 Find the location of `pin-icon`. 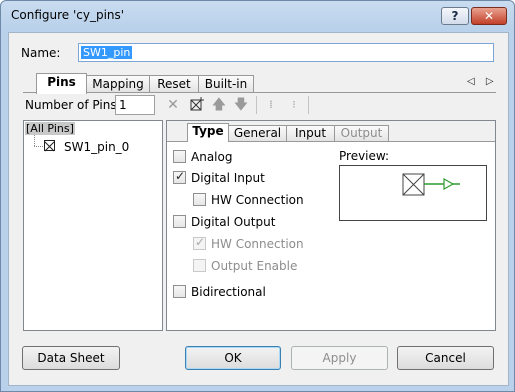

pin-icon is located at coordinates (49, 145).